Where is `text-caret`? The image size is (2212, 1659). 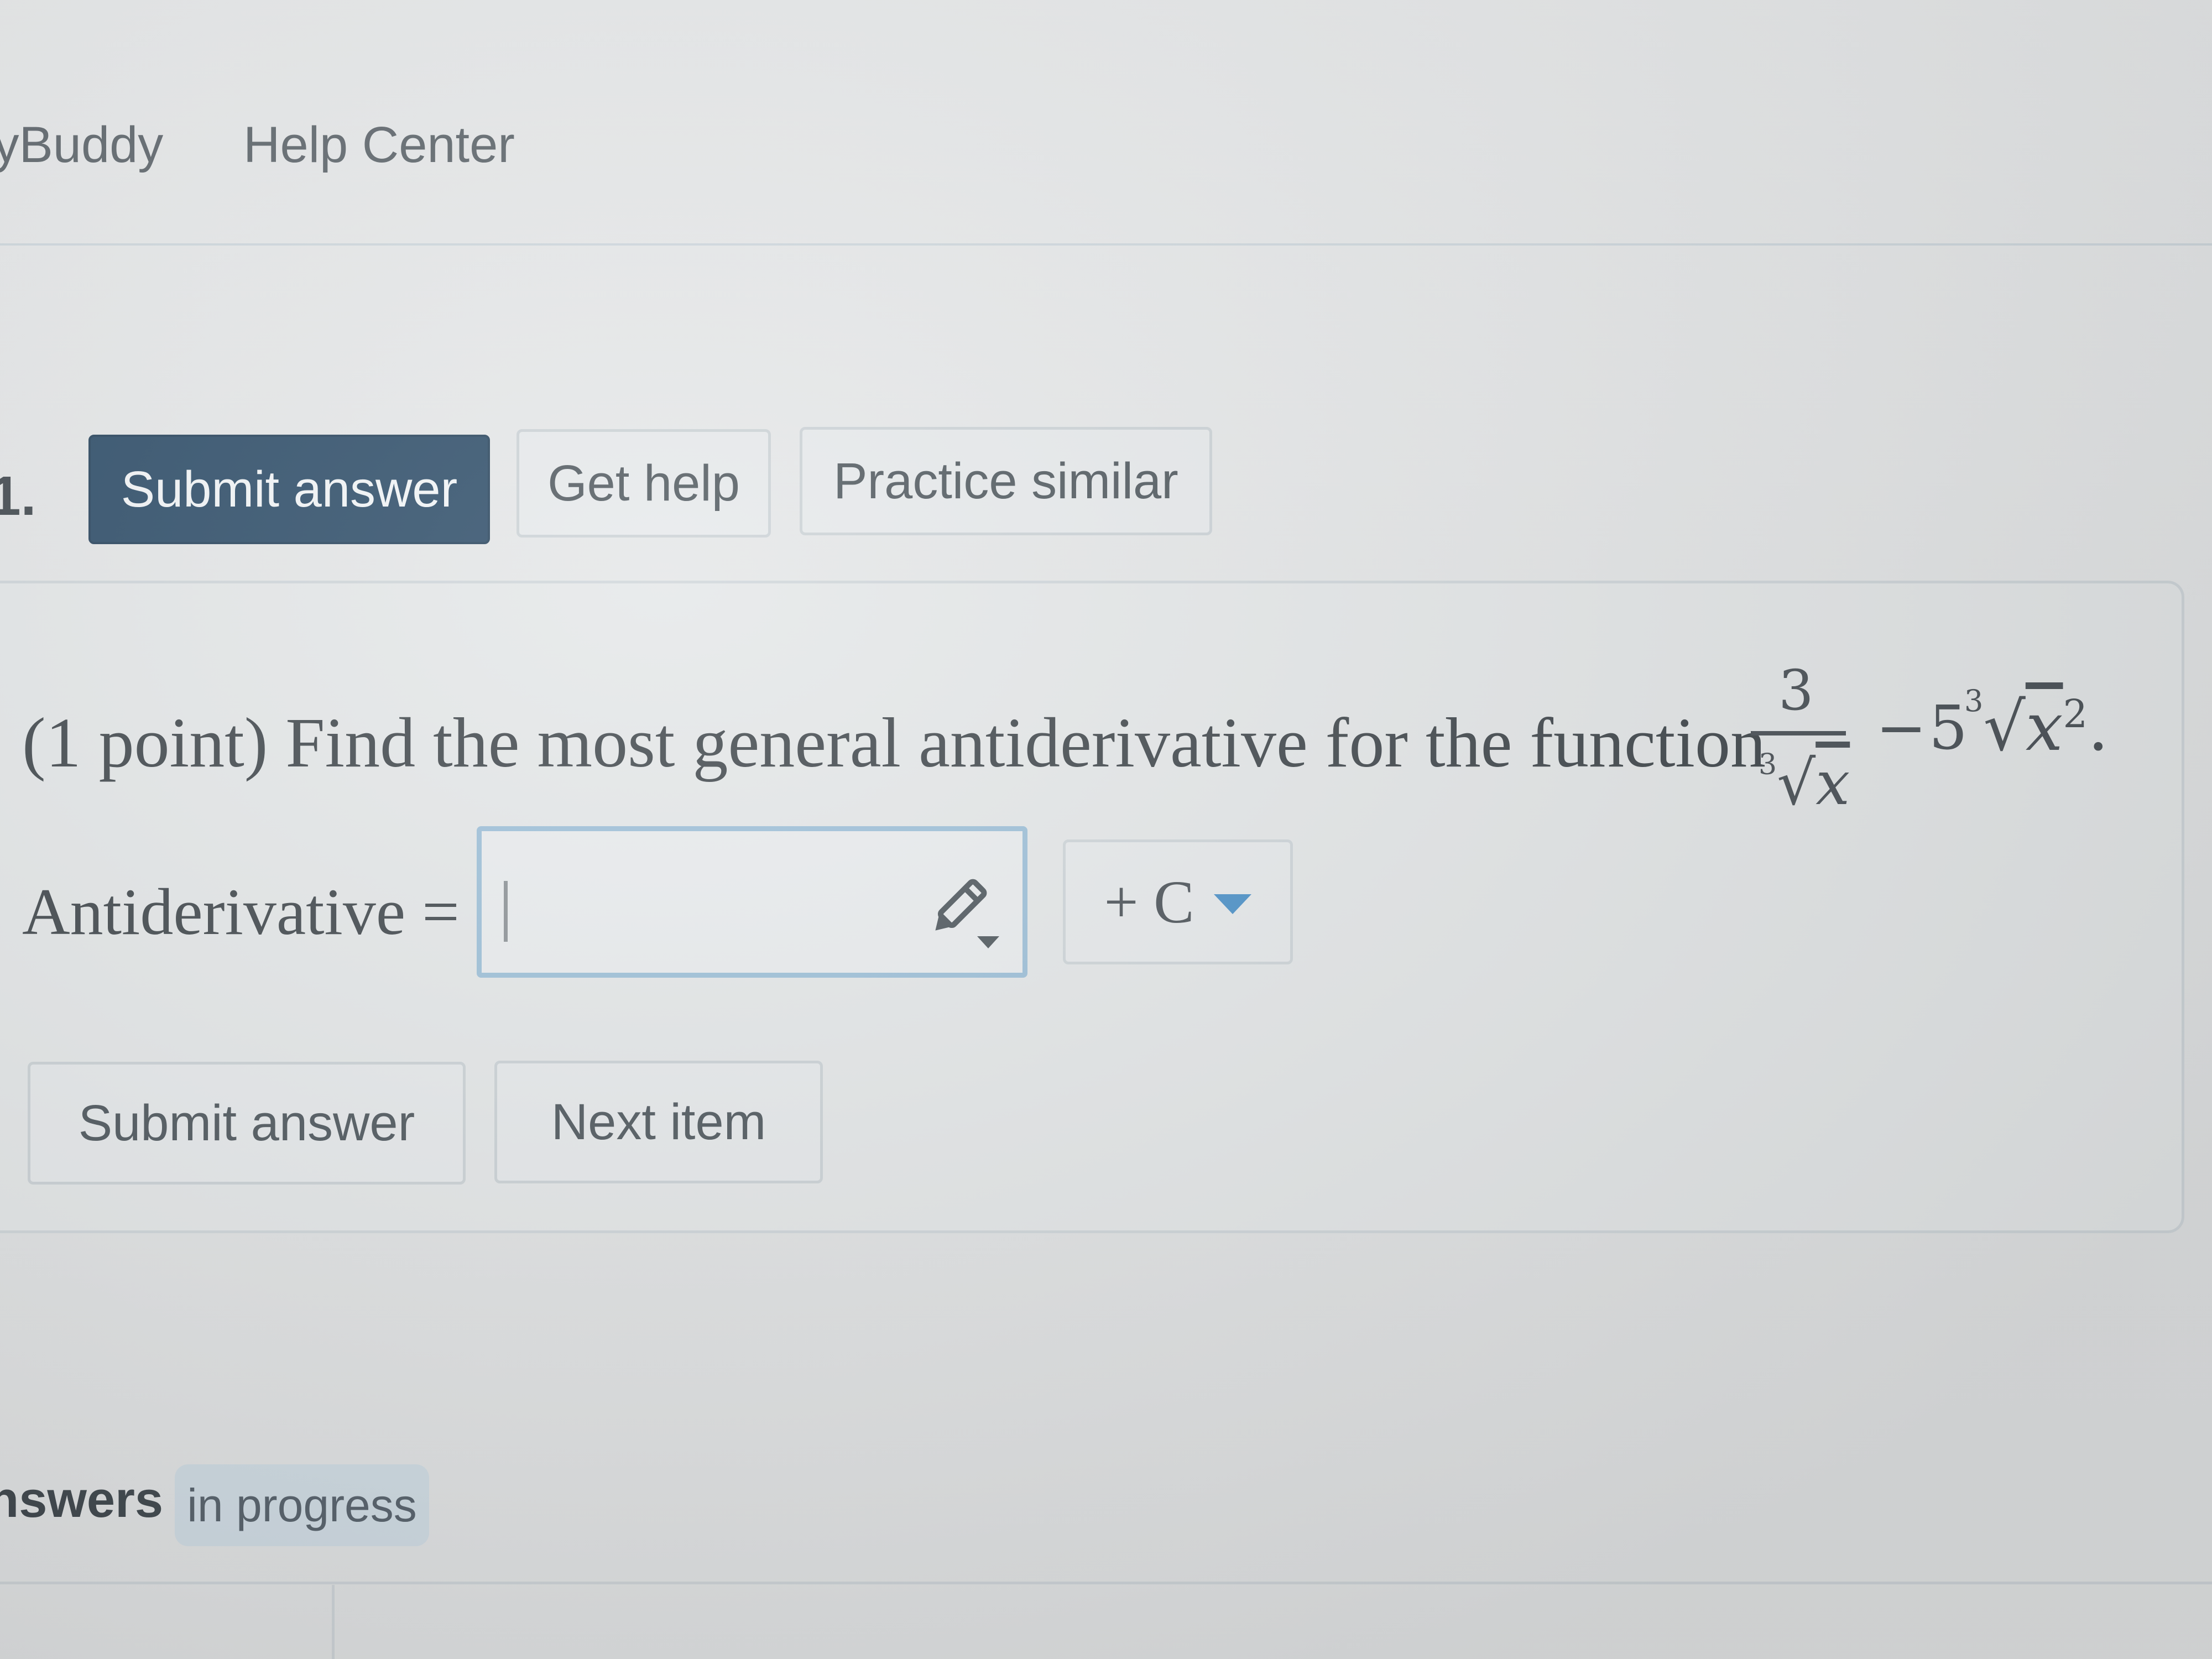 text-caret is located at coordinates (506, 911).